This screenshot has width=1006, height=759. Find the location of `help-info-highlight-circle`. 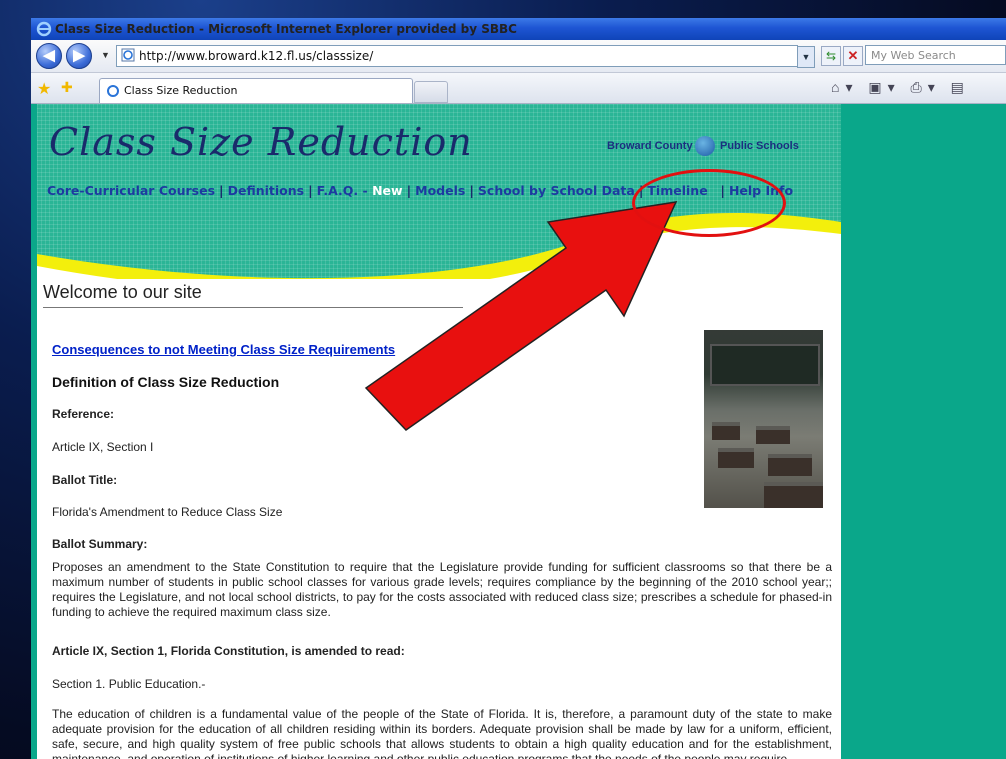

help-info-highlight-circle is located at coordinates (709, 203).